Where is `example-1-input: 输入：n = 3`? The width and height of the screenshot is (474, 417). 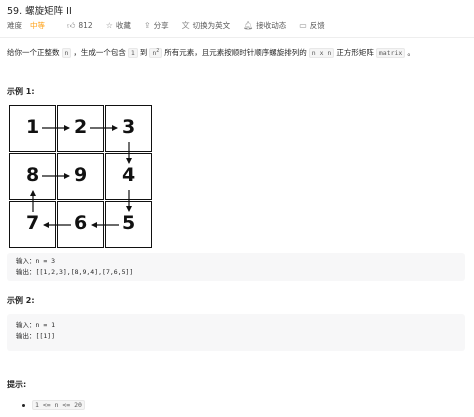
example-1-input: 输入：n = 3 is located at coordinates (36, 261).